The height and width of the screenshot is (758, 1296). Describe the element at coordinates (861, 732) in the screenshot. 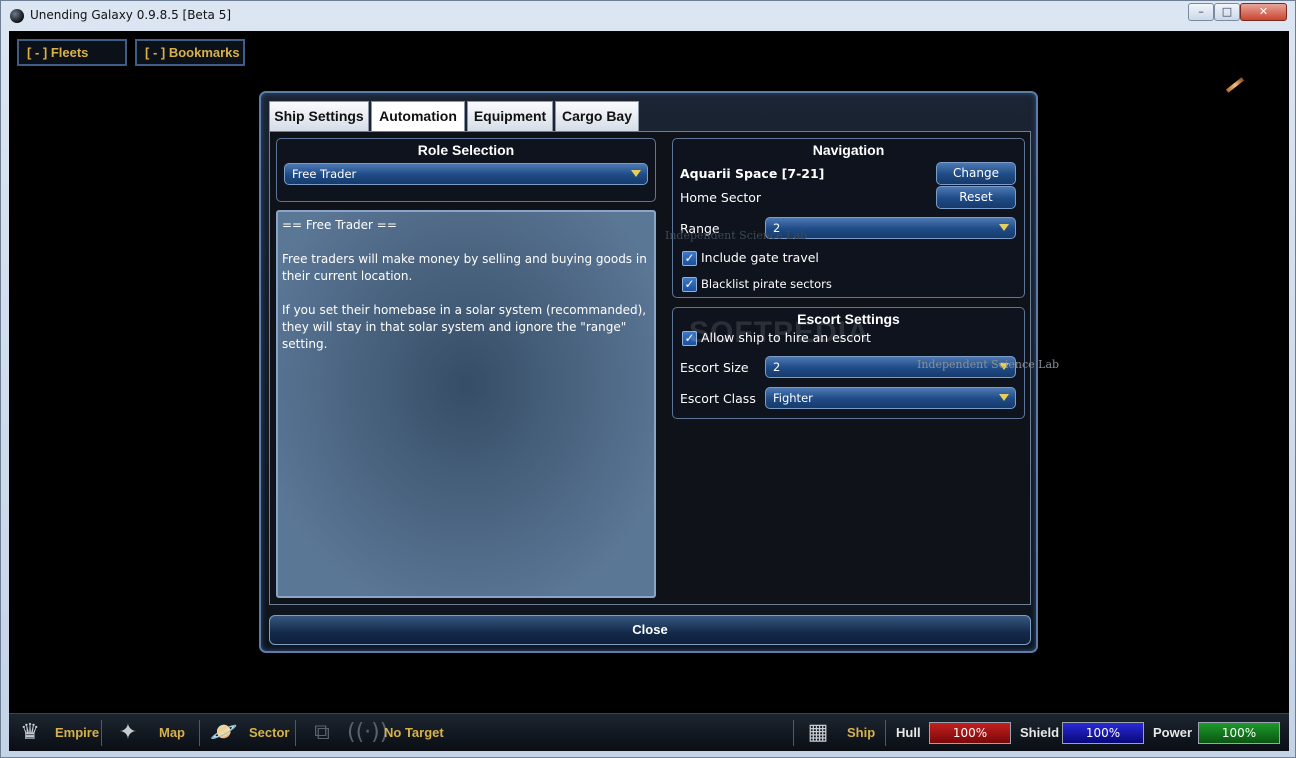

I see `ship-button: Ship` at that location.